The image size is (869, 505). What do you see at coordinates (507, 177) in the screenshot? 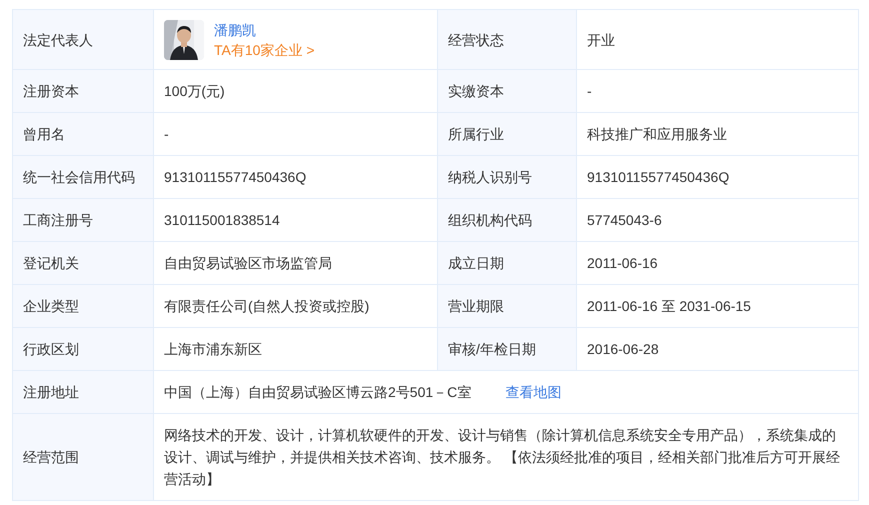
I see `field-label: 纳税人识别号` at bounding box center [507, 177].